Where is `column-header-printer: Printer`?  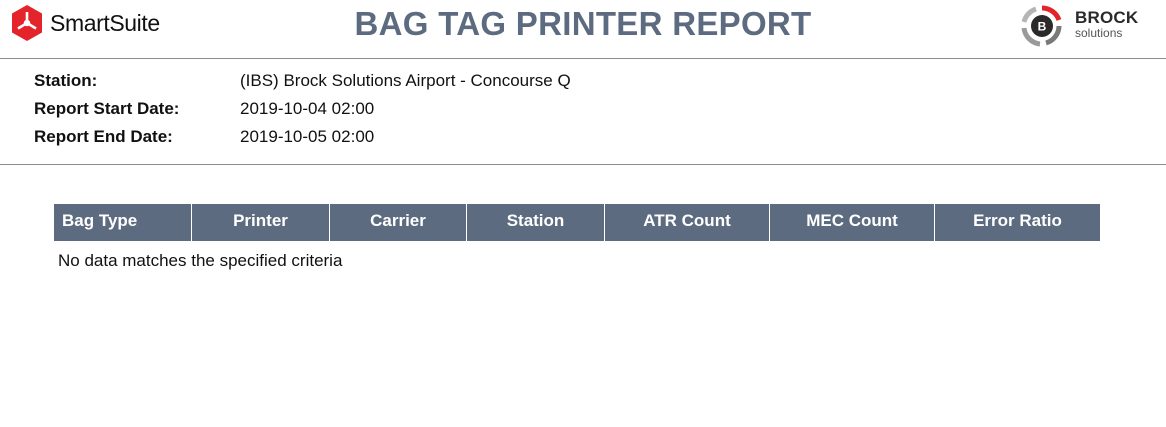
column-header-printer: Printer is located at coordinates (260, 222).